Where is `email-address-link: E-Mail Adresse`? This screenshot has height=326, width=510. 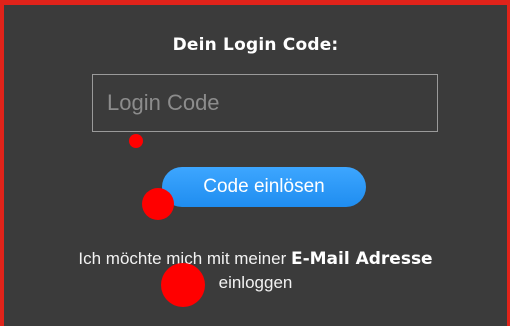
email-address-link: E-Mail Adresse is located at coordinates (362, 259).